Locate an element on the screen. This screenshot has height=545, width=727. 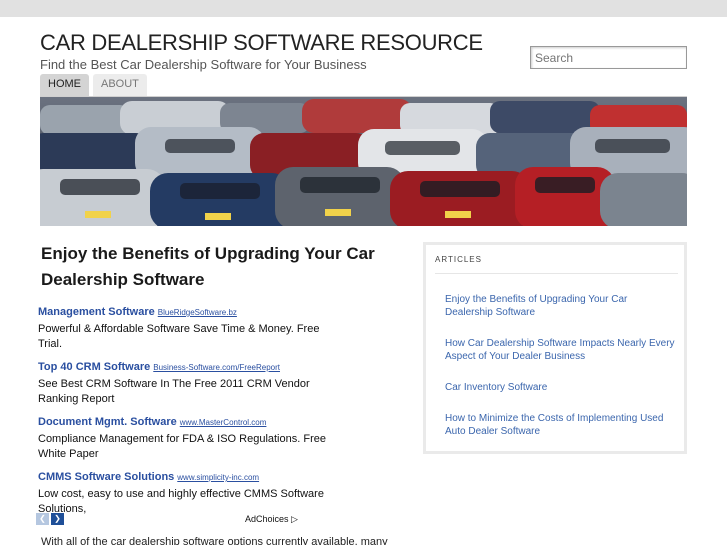
ad-headline-line: Management Software BlueRidgeSoftware.bz is located at coordinates (183, 312).